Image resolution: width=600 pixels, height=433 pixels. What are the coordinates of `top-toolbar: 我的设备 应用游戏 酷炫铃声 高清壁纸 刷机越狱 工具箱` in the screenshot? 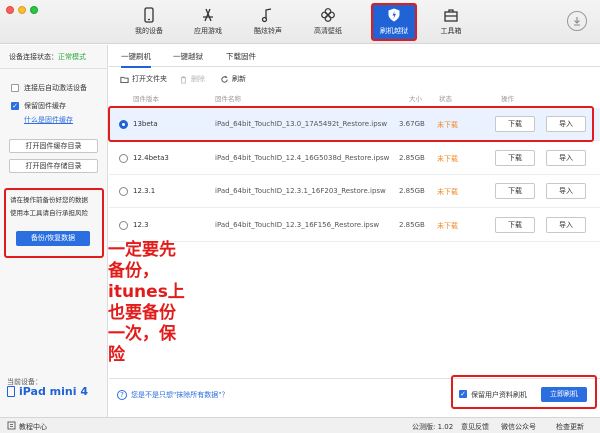 It's located at (300, 22).